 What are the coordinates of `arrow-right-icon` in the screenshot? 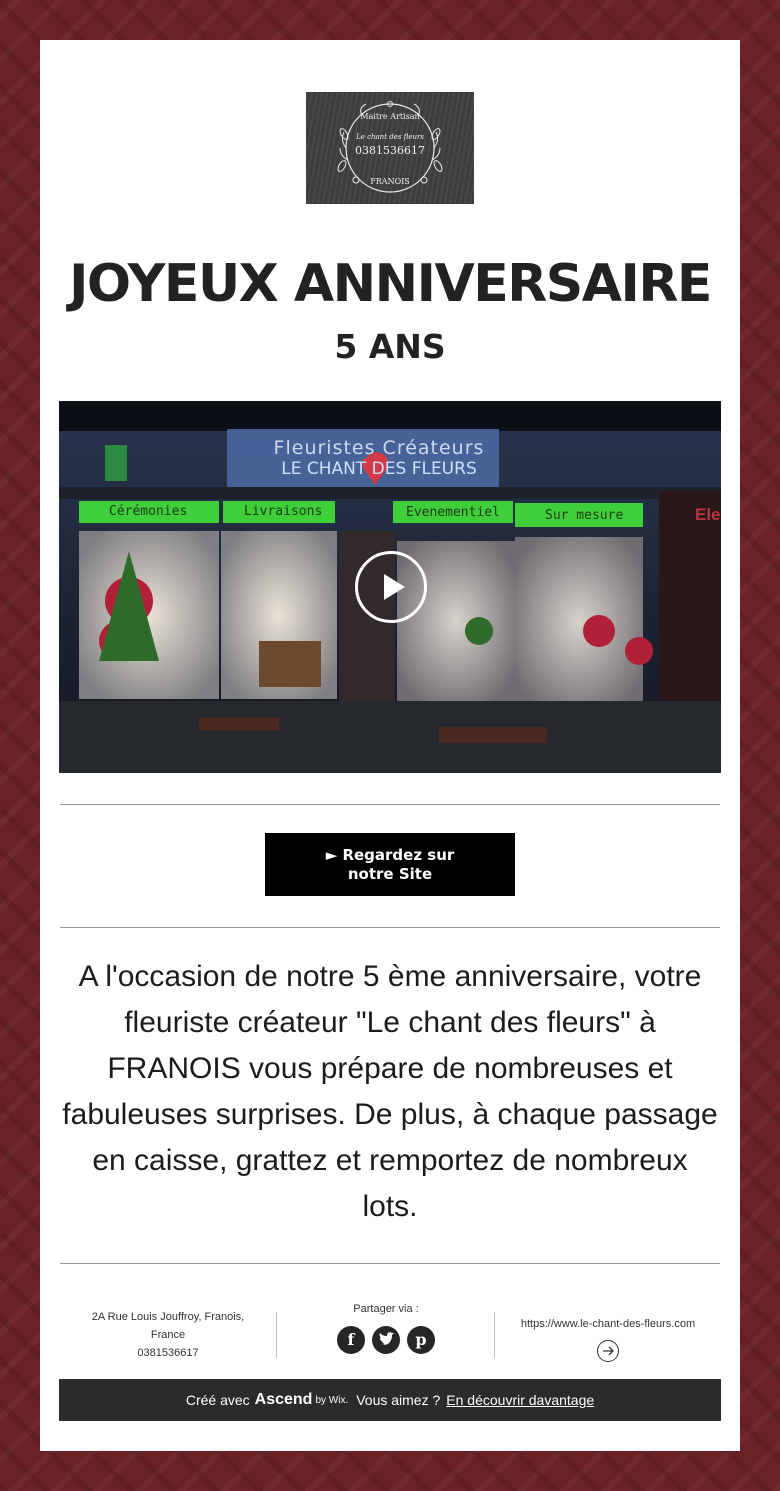 It's located at (608, 1351).